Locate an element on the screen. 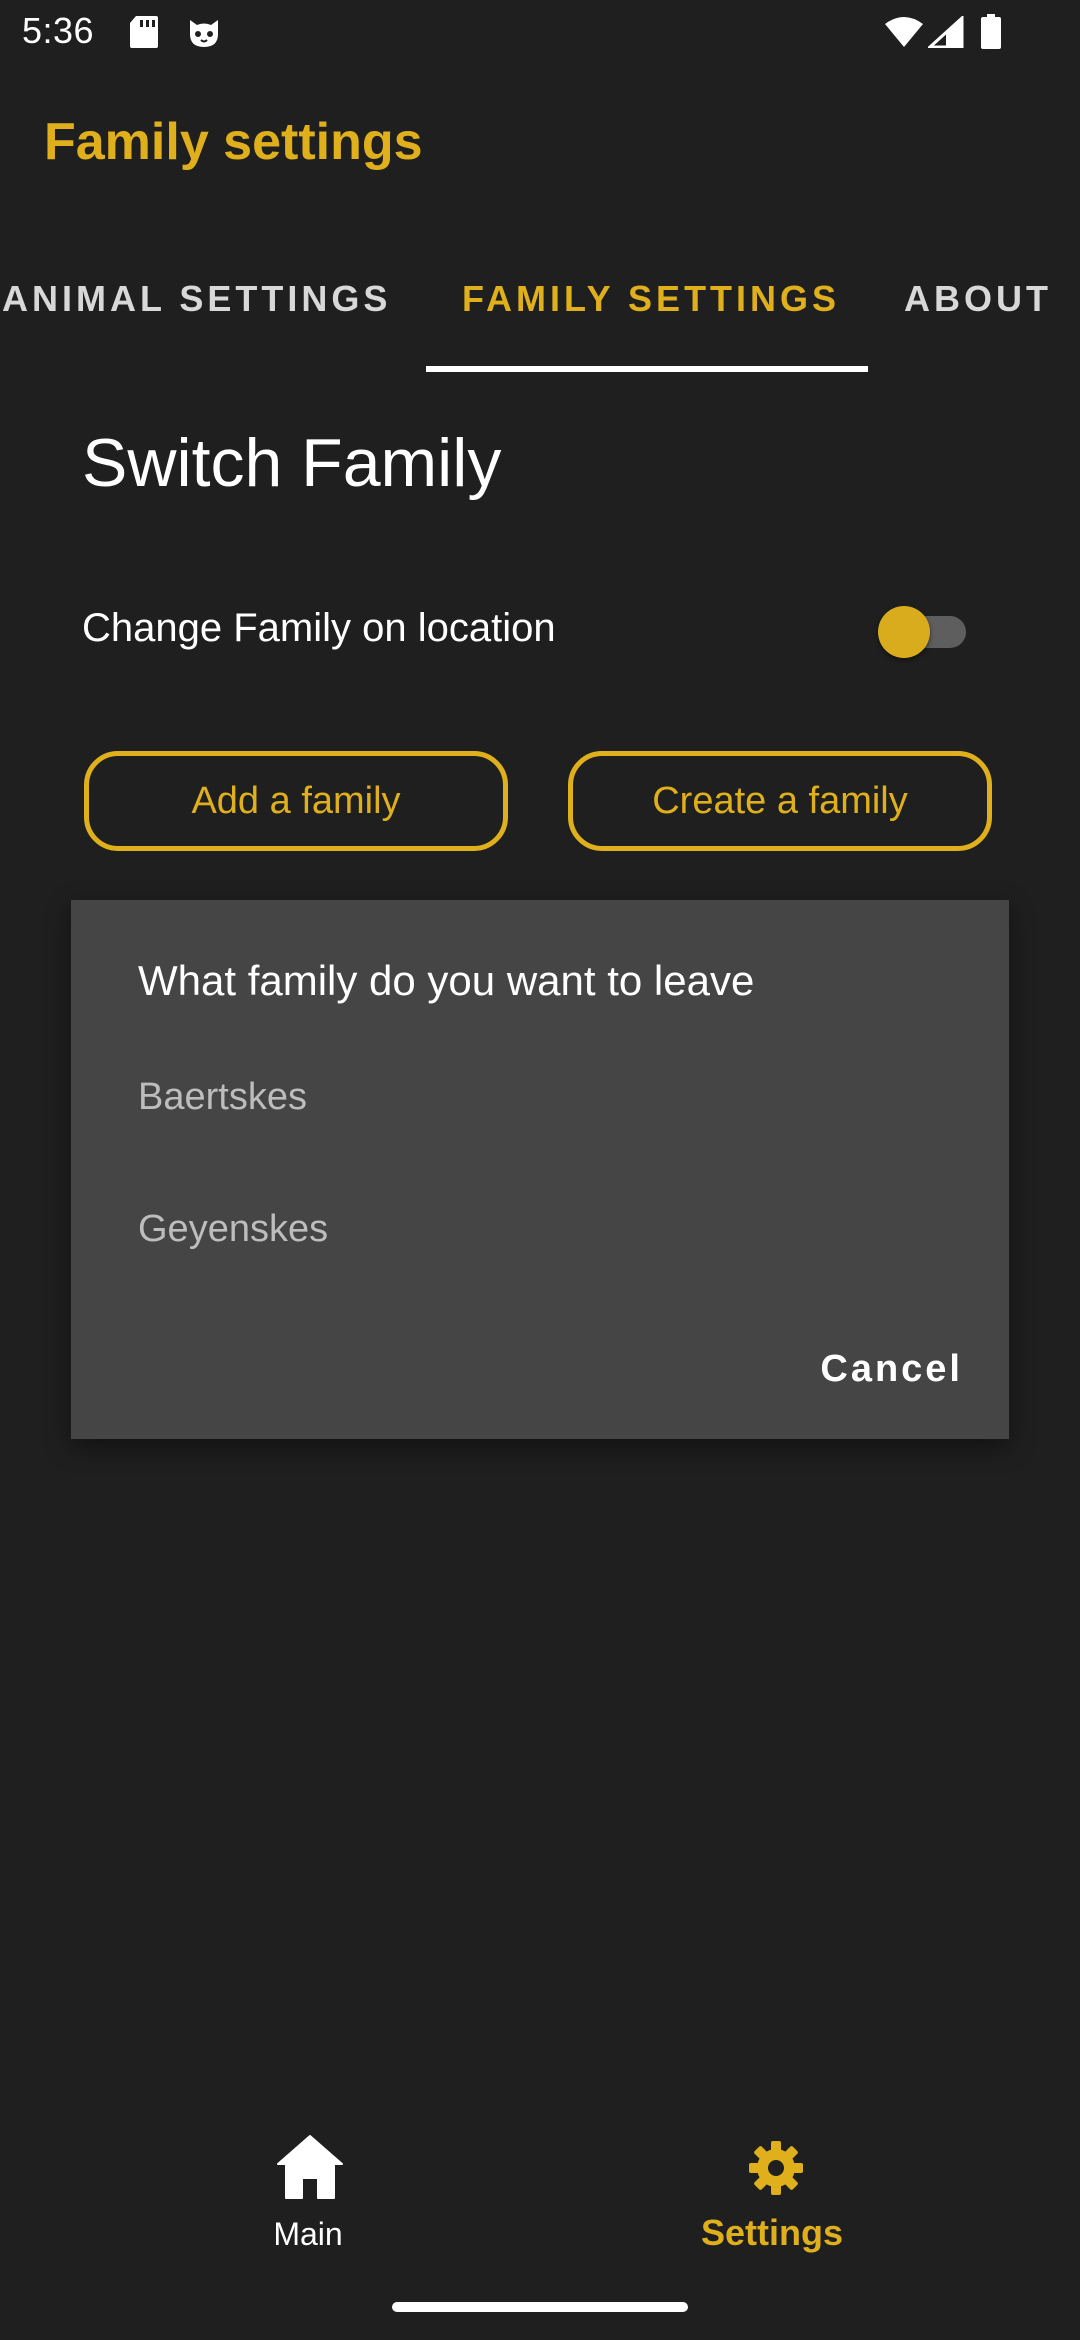 This screenshot has height=2340, width=1080. tab-family-settings: FAMILY SETTINGS is located at coordinates (651, 299).